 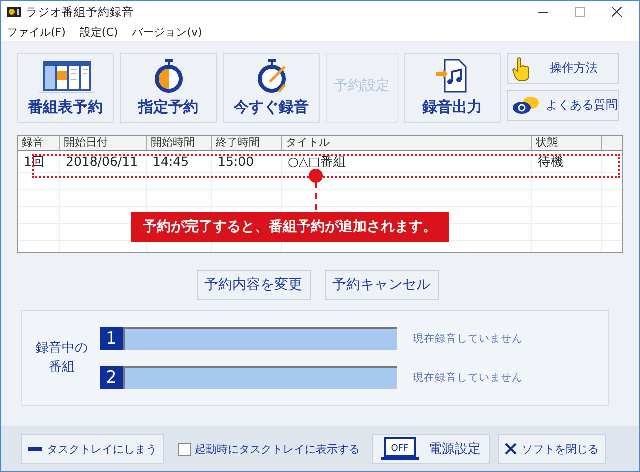 What do you see at coordinates (168, 88) in the screenshot?
I see `toolbar-button: 指定予約` at bounding box center [168, 88].